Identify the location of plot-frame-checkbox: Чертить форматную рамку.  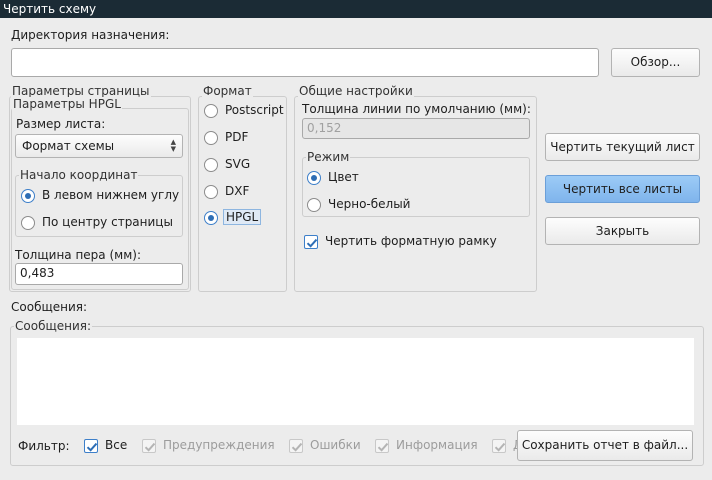
(417, 243).